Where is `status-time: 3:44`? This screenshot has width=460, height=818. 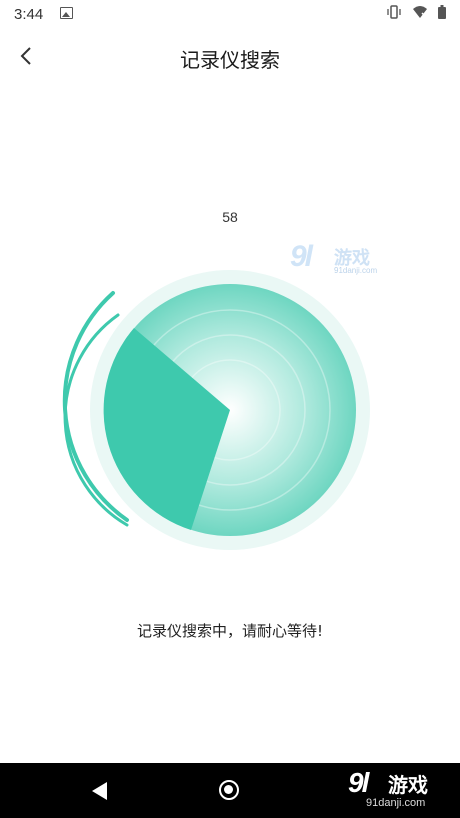
status-time: 3:44 is located at coordinates (29, 14).